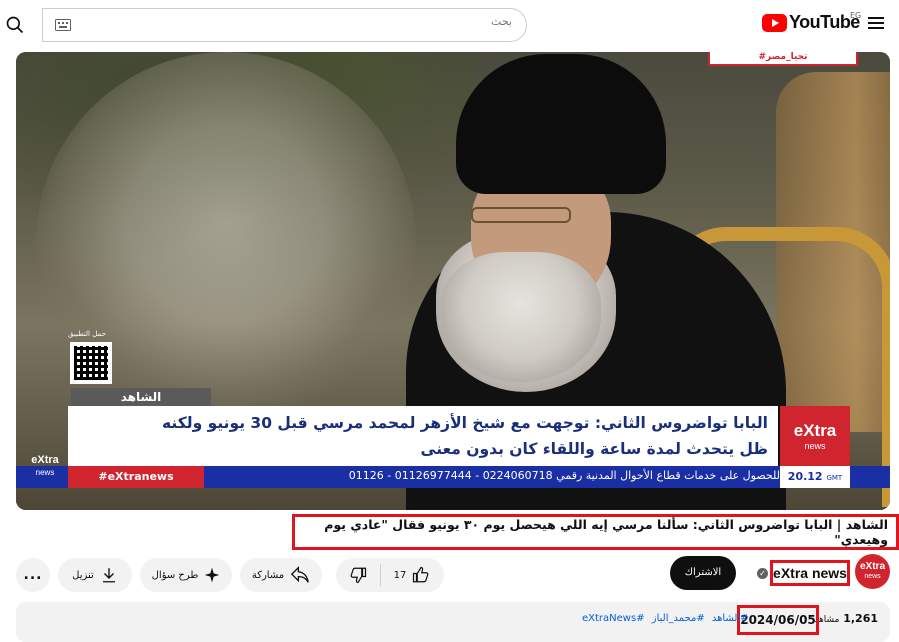 Image resolution: width=899 pixels, height=642 pixels. I want to click on menu-button, so click(879, 25).